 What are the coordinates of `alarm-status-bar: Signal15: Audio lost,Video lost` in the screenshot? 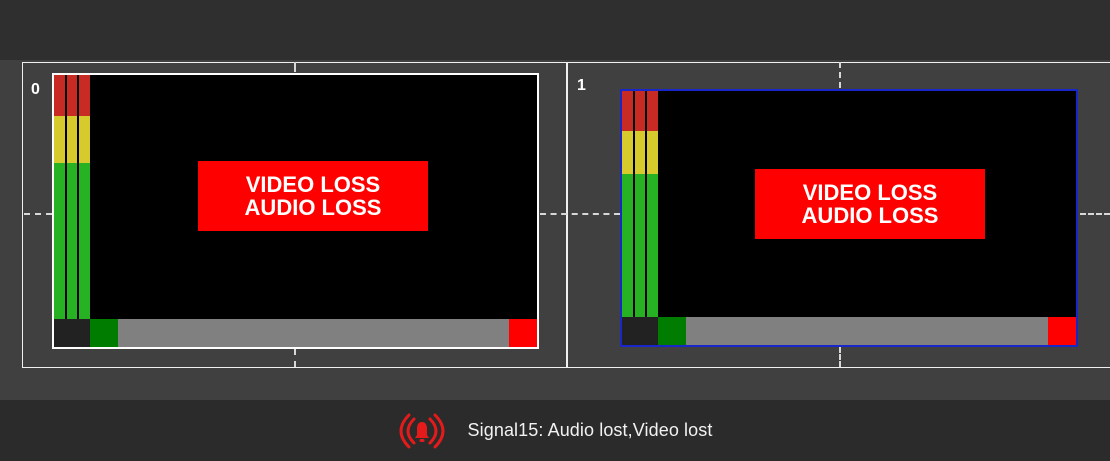 It's located at (555, 430).